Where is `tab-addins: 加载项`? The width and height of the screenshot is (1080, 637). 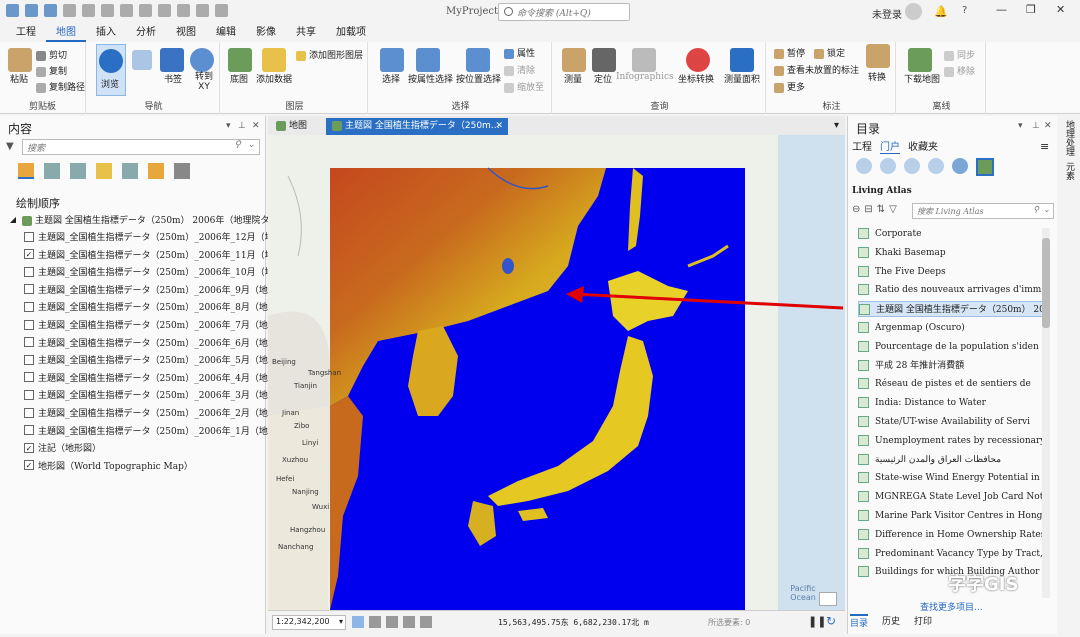 tab-addins: 加载项 is located at coordinates (351, 33).